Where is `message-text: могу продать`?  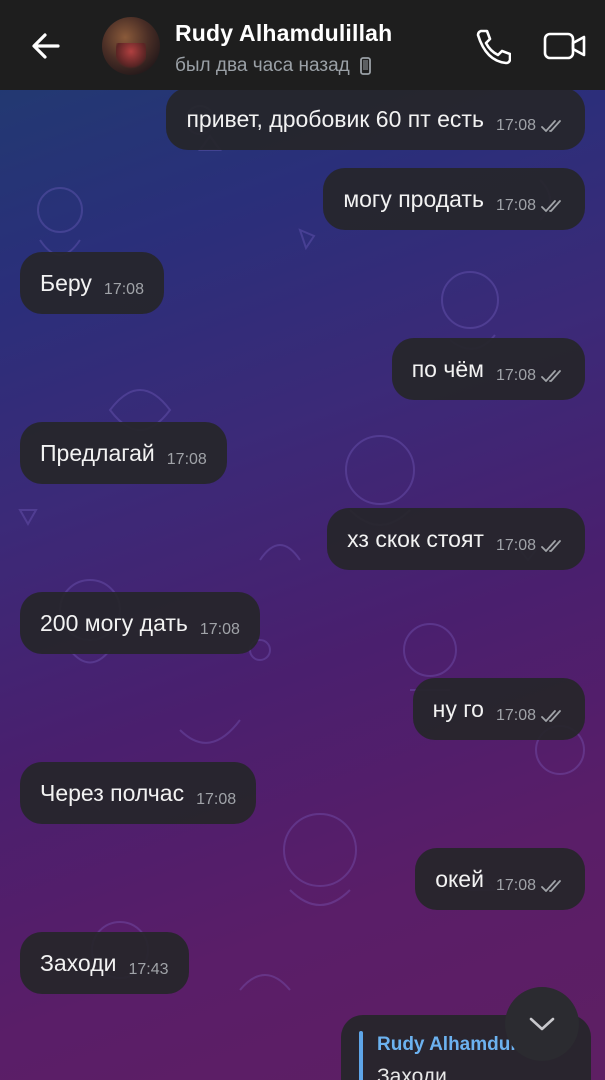
message-text: могу продать is located at coordinates (413, 198).